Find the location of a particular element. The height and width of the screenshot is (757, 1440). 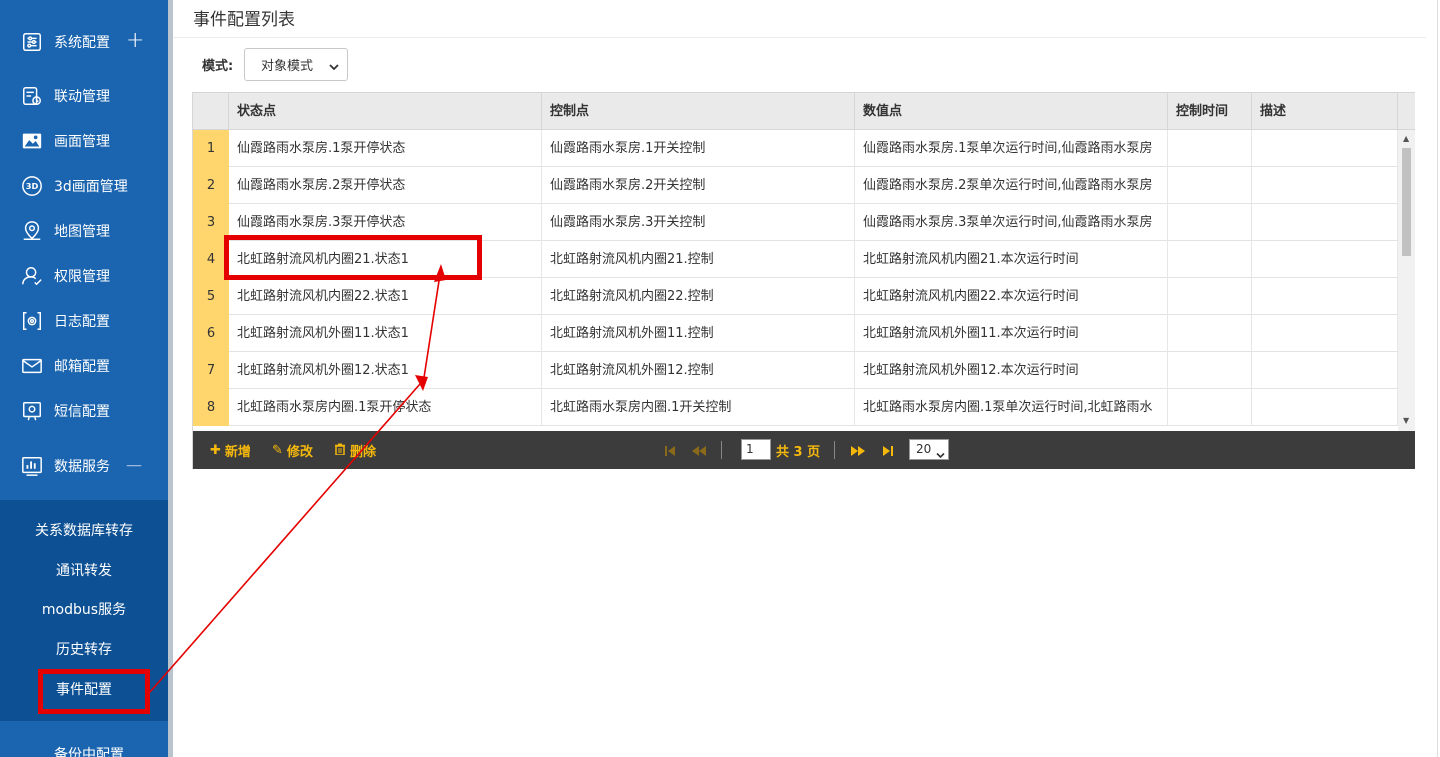

cell-value: 仙霞路雨水泵房.2泵单次运行时间,仙霞路雨水泵房 is located at coordinates (1011, 185).